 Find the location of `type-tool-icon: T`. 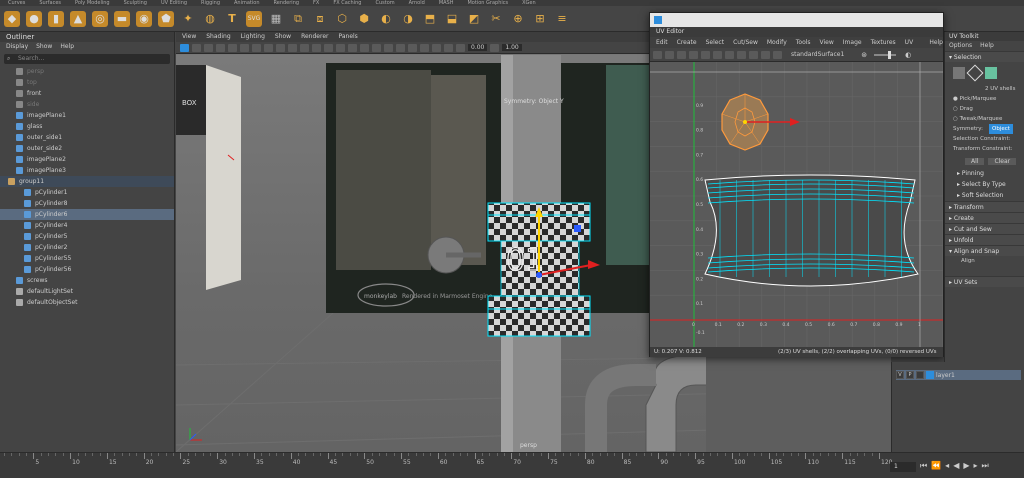

type-tool-icon: T is located at coordinates (232, 19).